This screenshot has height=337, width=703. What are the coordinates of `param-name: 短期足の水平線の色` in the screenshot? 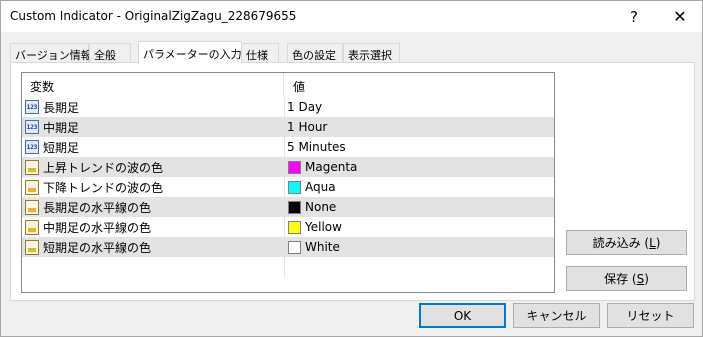 It's located at (97, 247).